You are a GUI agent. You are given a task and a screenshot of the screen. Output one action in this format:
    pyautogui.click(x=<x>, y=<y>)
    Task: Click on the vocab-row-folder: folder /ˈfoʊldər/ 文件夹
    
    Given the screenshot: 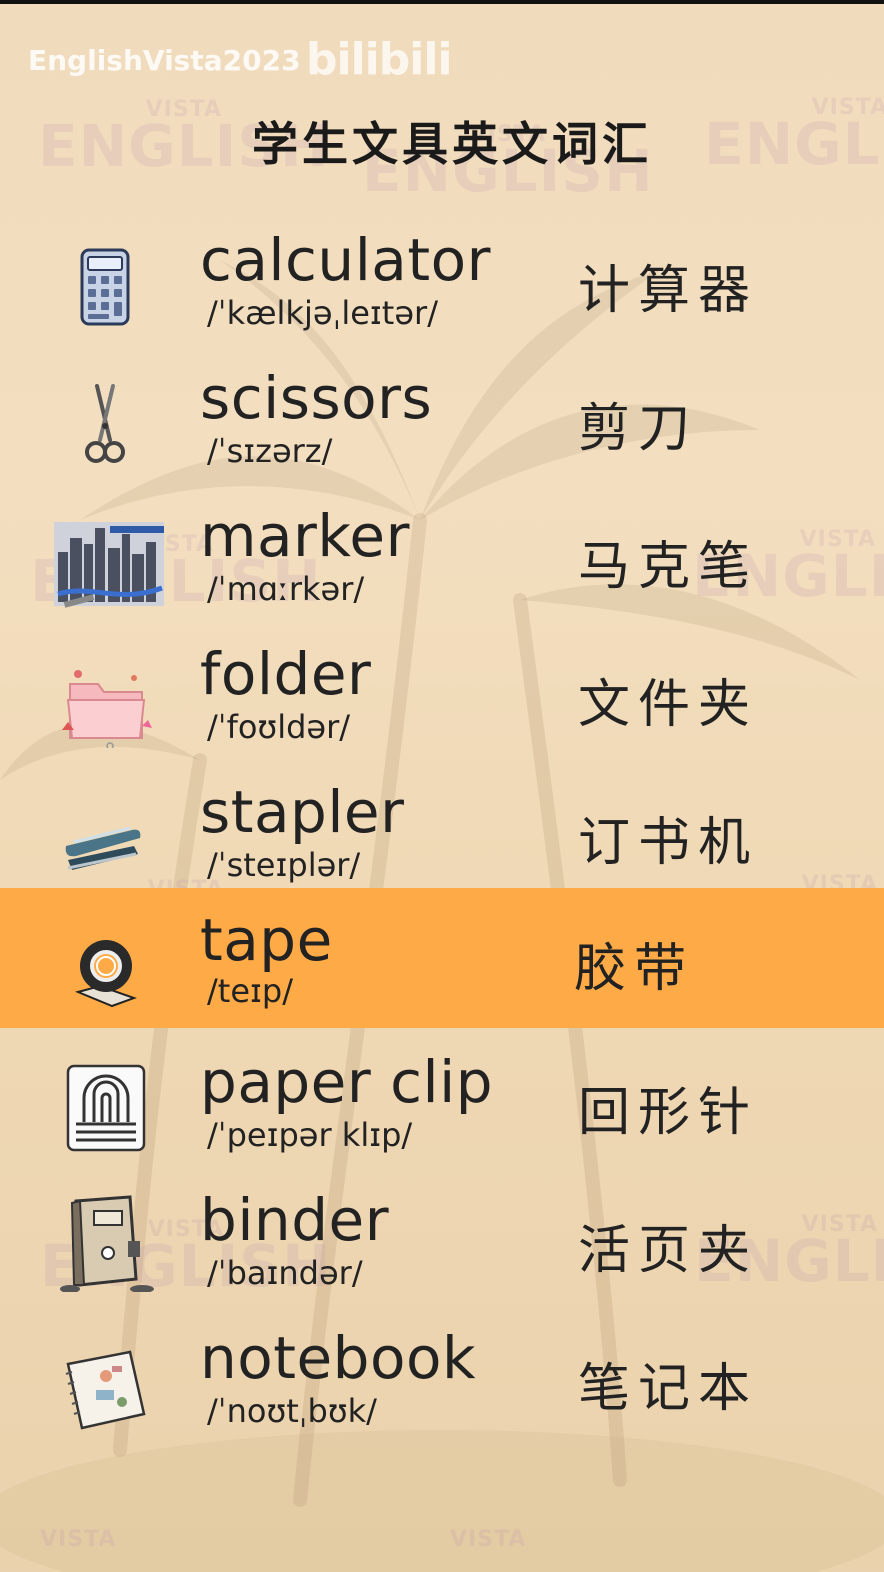 What is the action you would take?
    pyautogui.click(x=442, y=701)
    